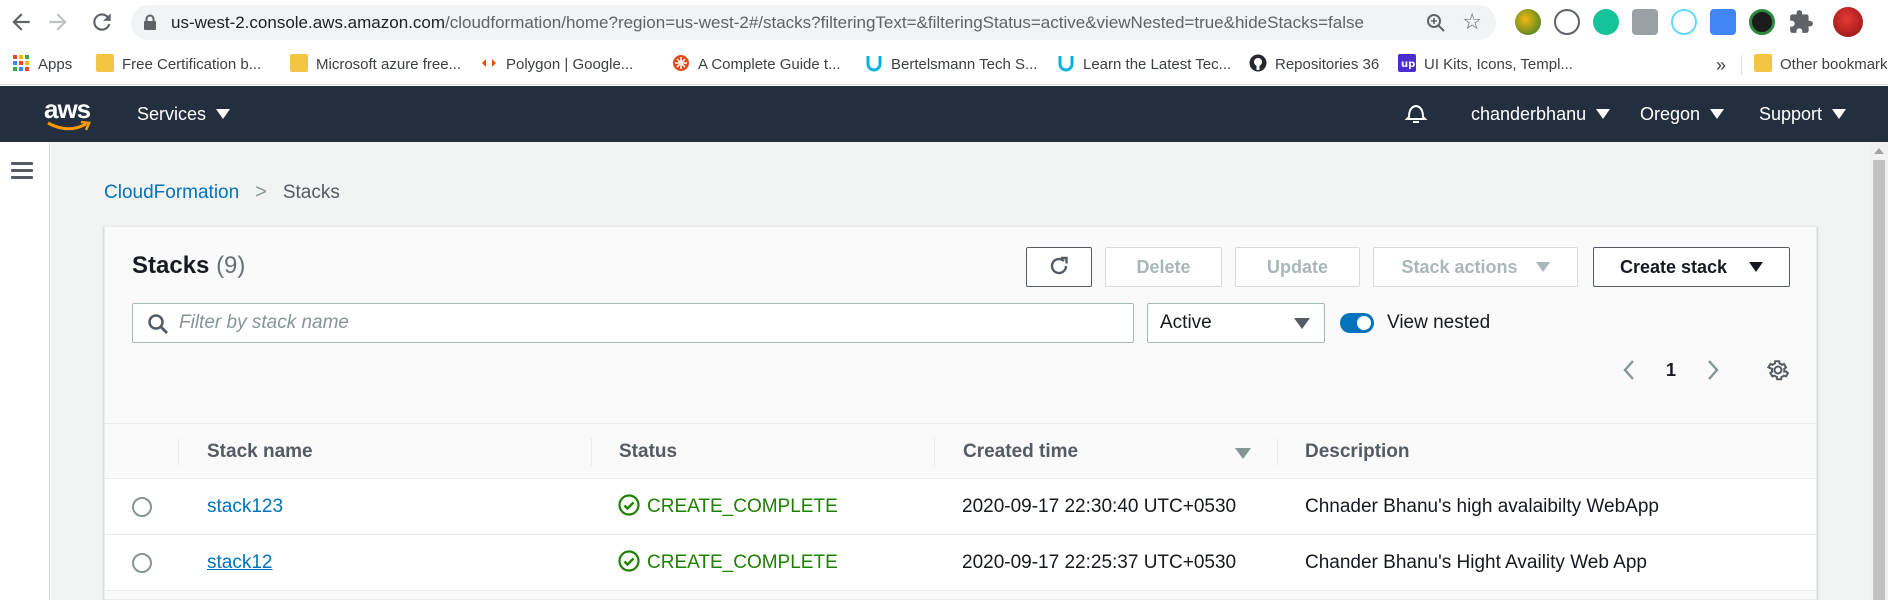 This screenshot has width=1888, height=600. I want to click on search-input, so click(649, 323).